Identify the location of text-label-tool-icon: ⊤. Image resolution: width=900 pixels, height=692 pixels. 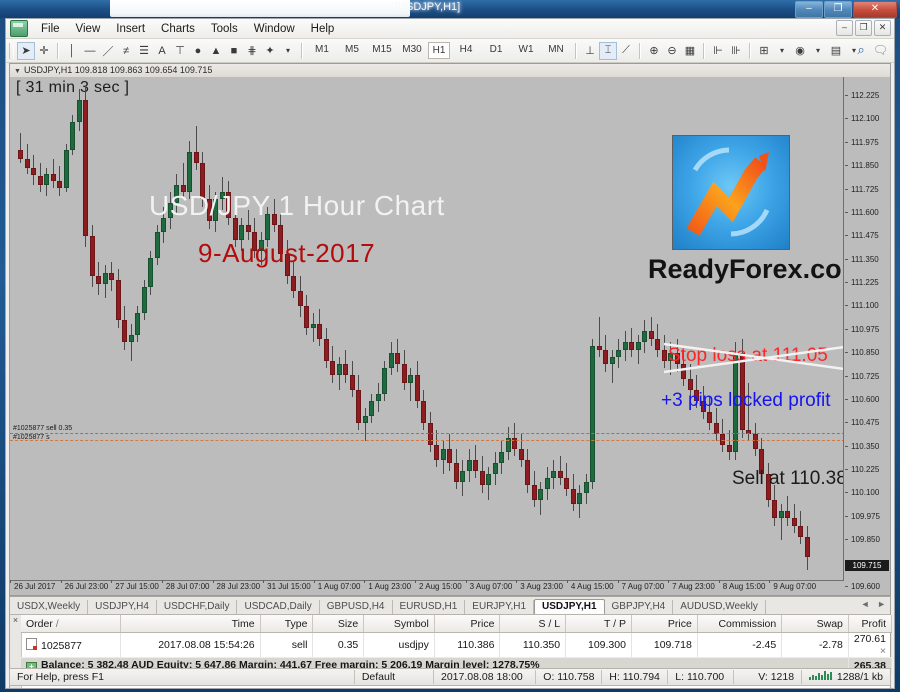
(180, 51).